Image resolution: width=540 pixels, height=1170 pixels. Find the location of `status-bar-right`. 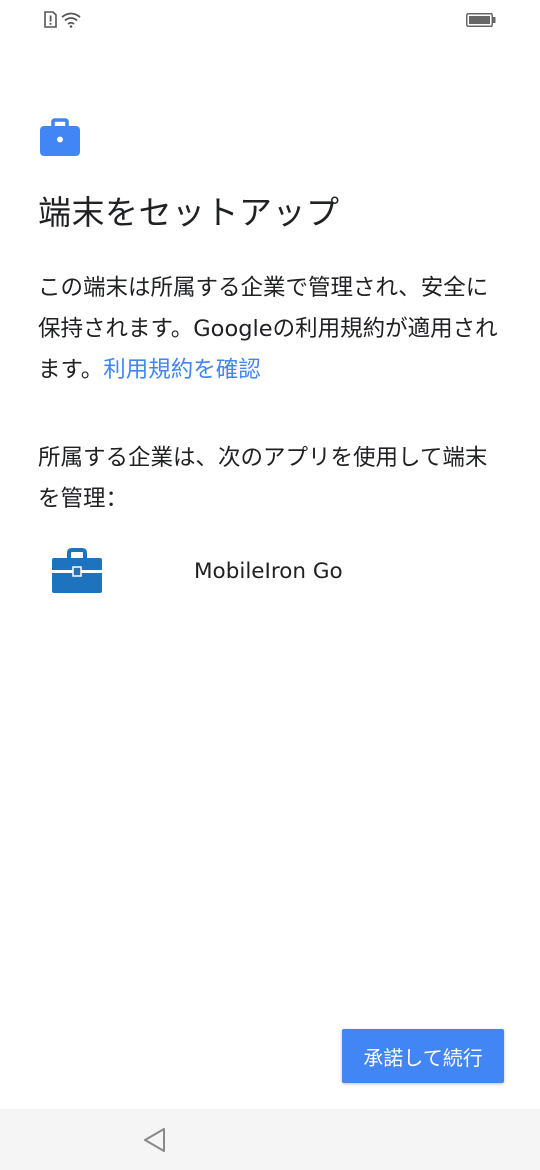

status-bar-right is located at coordinates (481, 21).